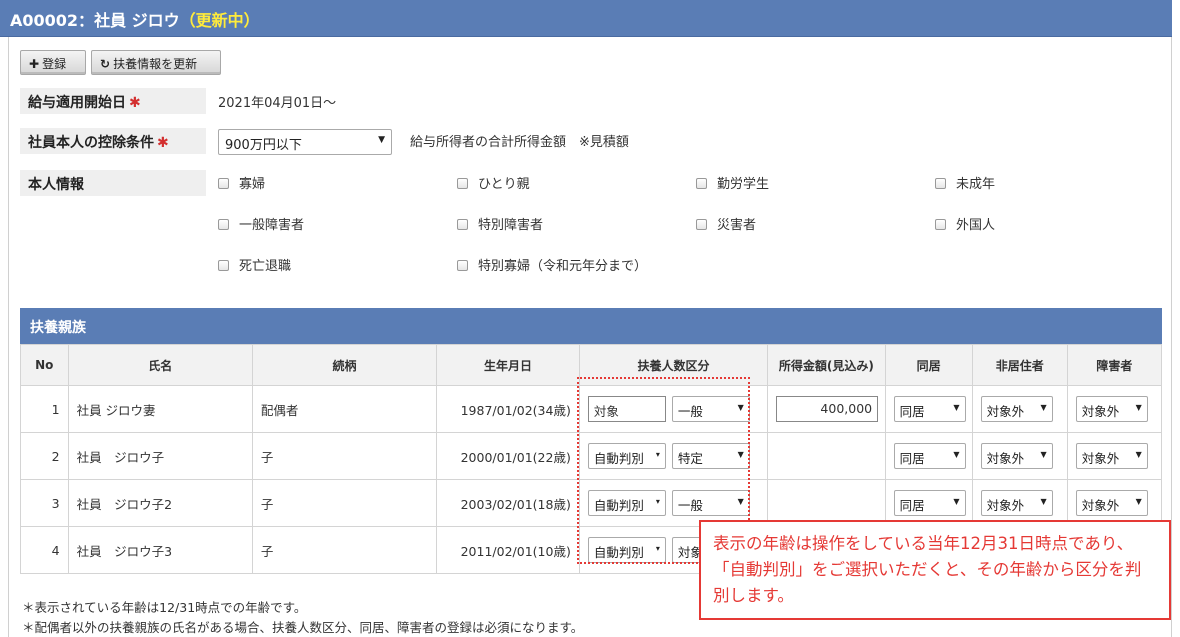  I want to click on row-birth: 2000/01/01(22歳), so click(508, 456).